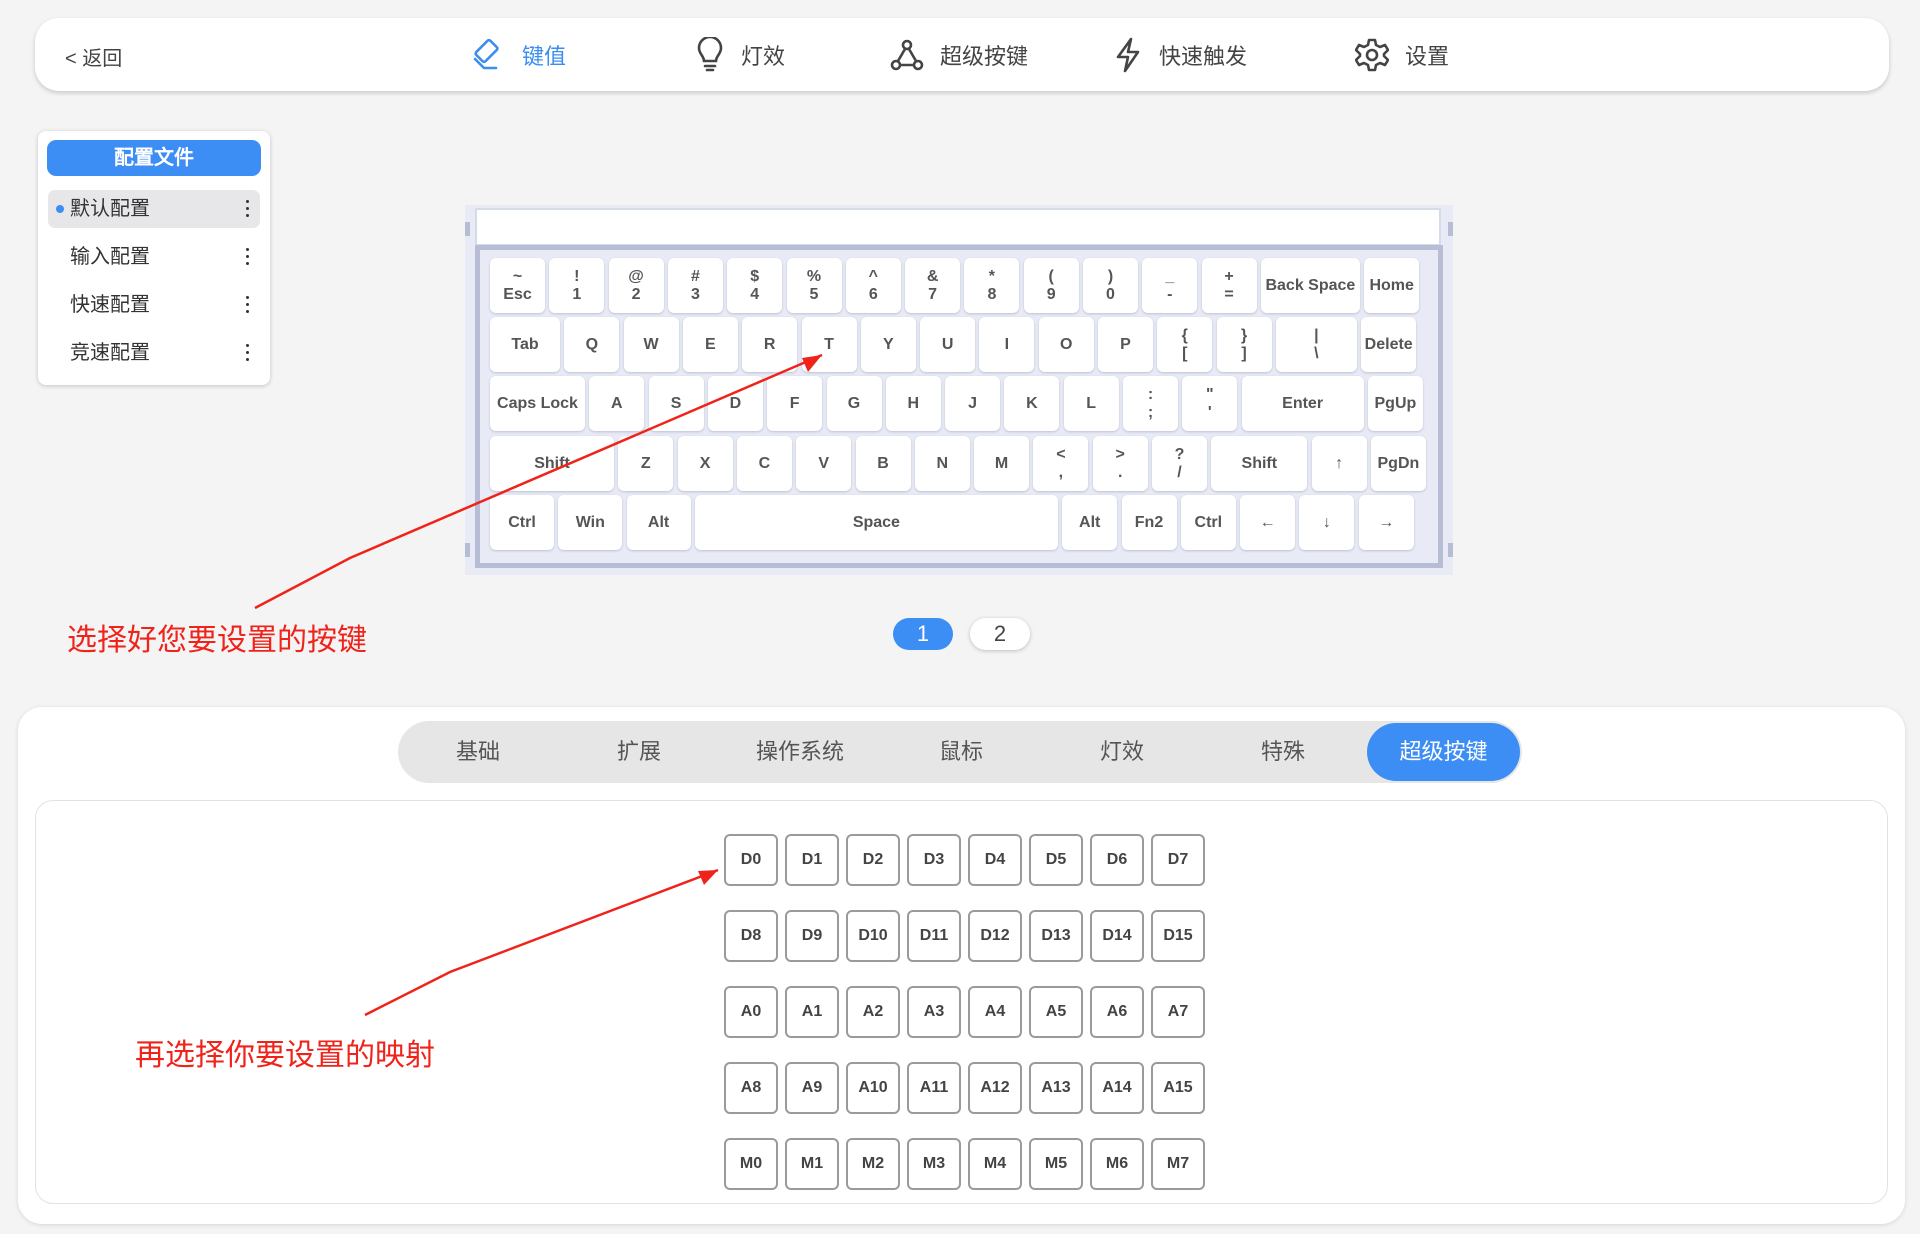 The image size is (1920, 1234). Describe the element at coordinates (522, 522) in the screenshot. I see `keyboard-key: Ctrl` at that location.